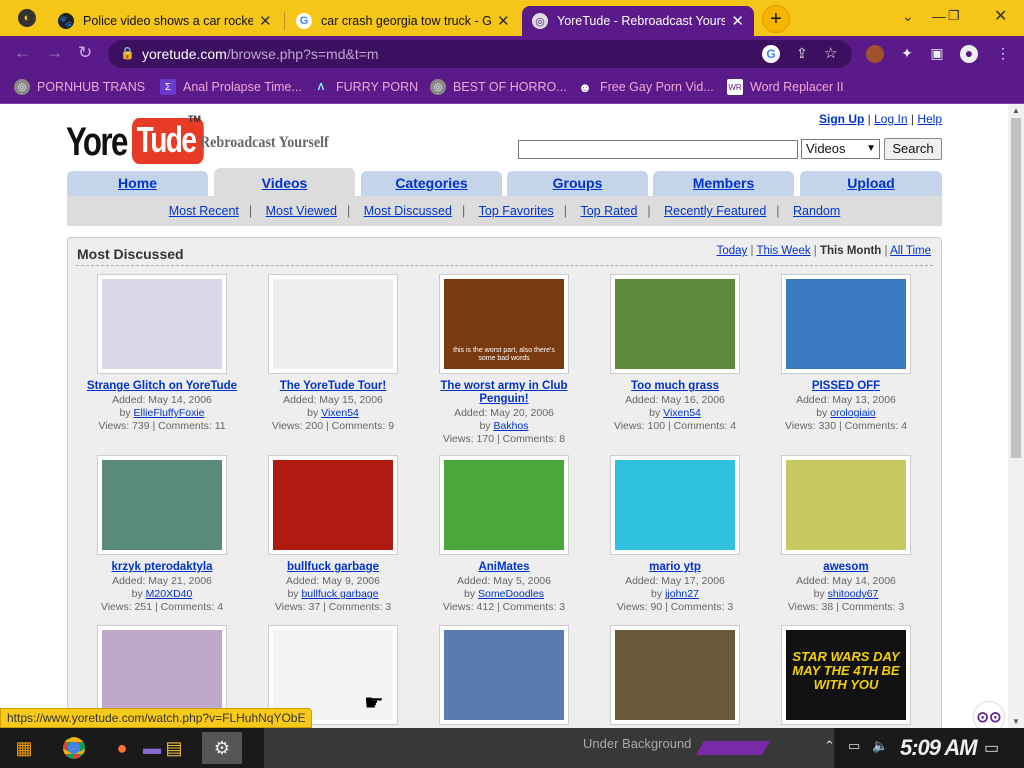 This screenshot has width=1024, height=768. I want to click on tab-upload: Upload, so click(871, 183).